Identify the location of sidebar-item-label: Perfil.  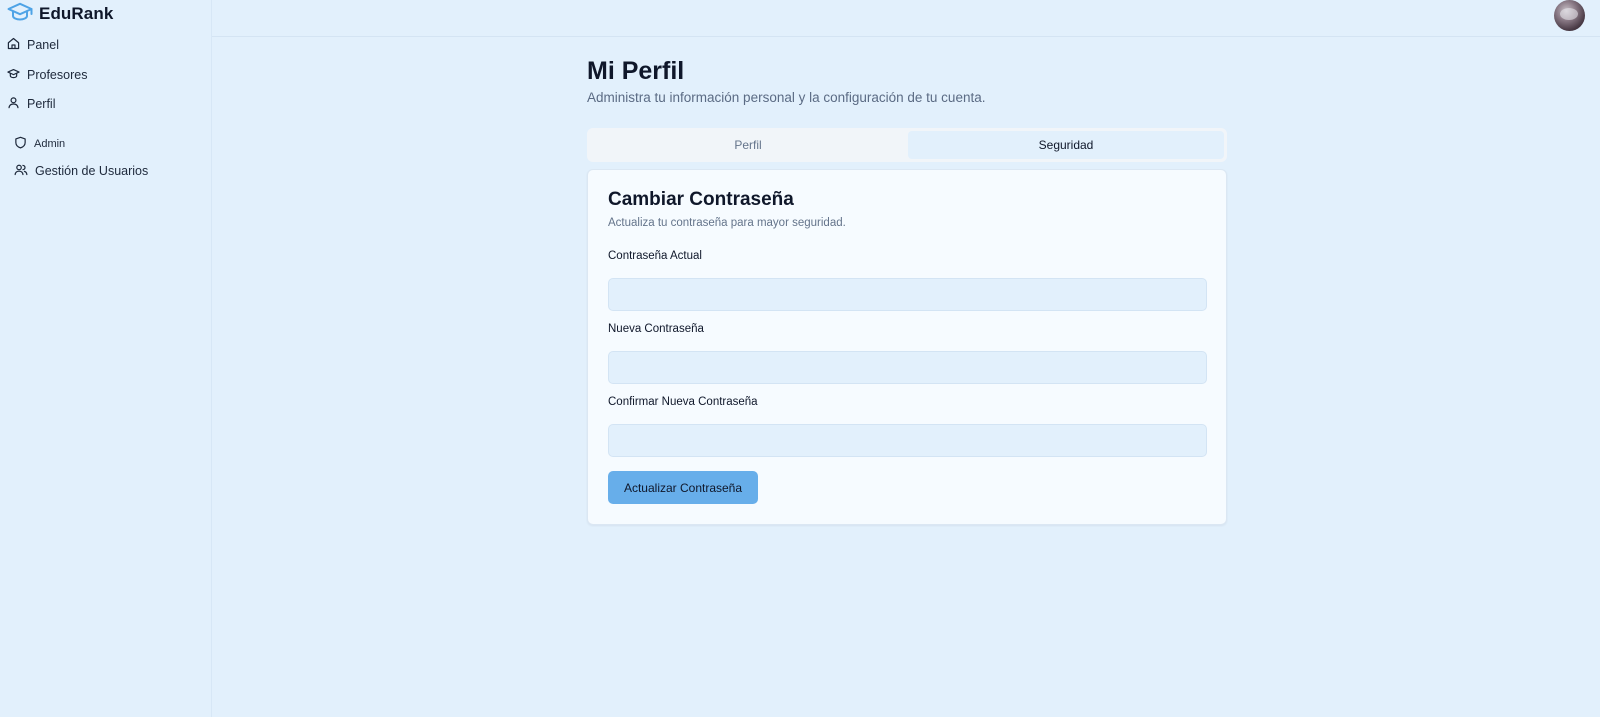
(41, 104).